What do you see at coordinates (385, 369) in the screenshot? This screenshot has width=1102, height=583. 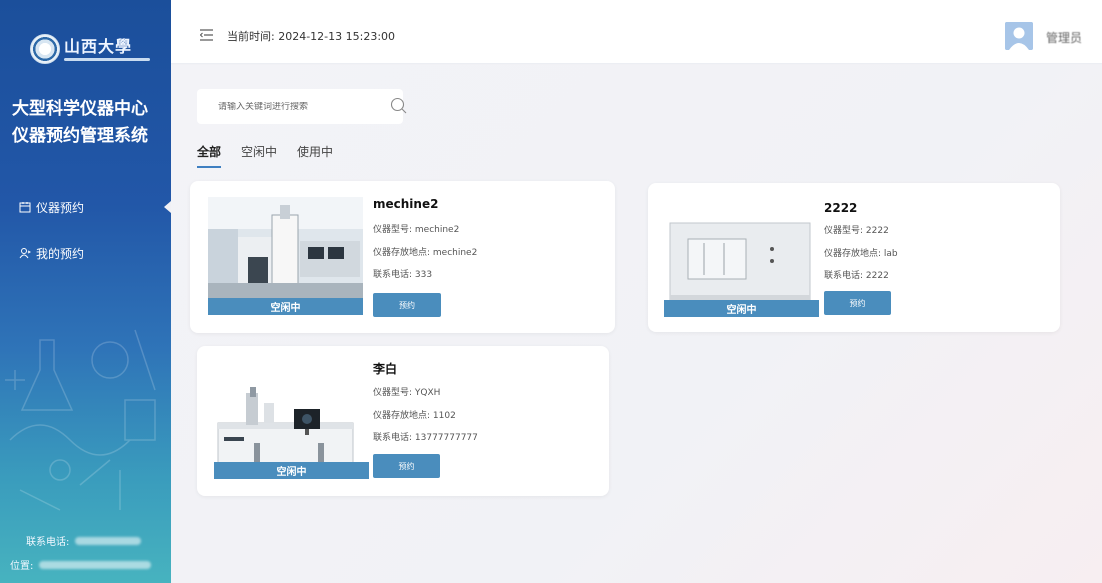 I see `instrument-name: 李白` at bounding box center [385, 369].